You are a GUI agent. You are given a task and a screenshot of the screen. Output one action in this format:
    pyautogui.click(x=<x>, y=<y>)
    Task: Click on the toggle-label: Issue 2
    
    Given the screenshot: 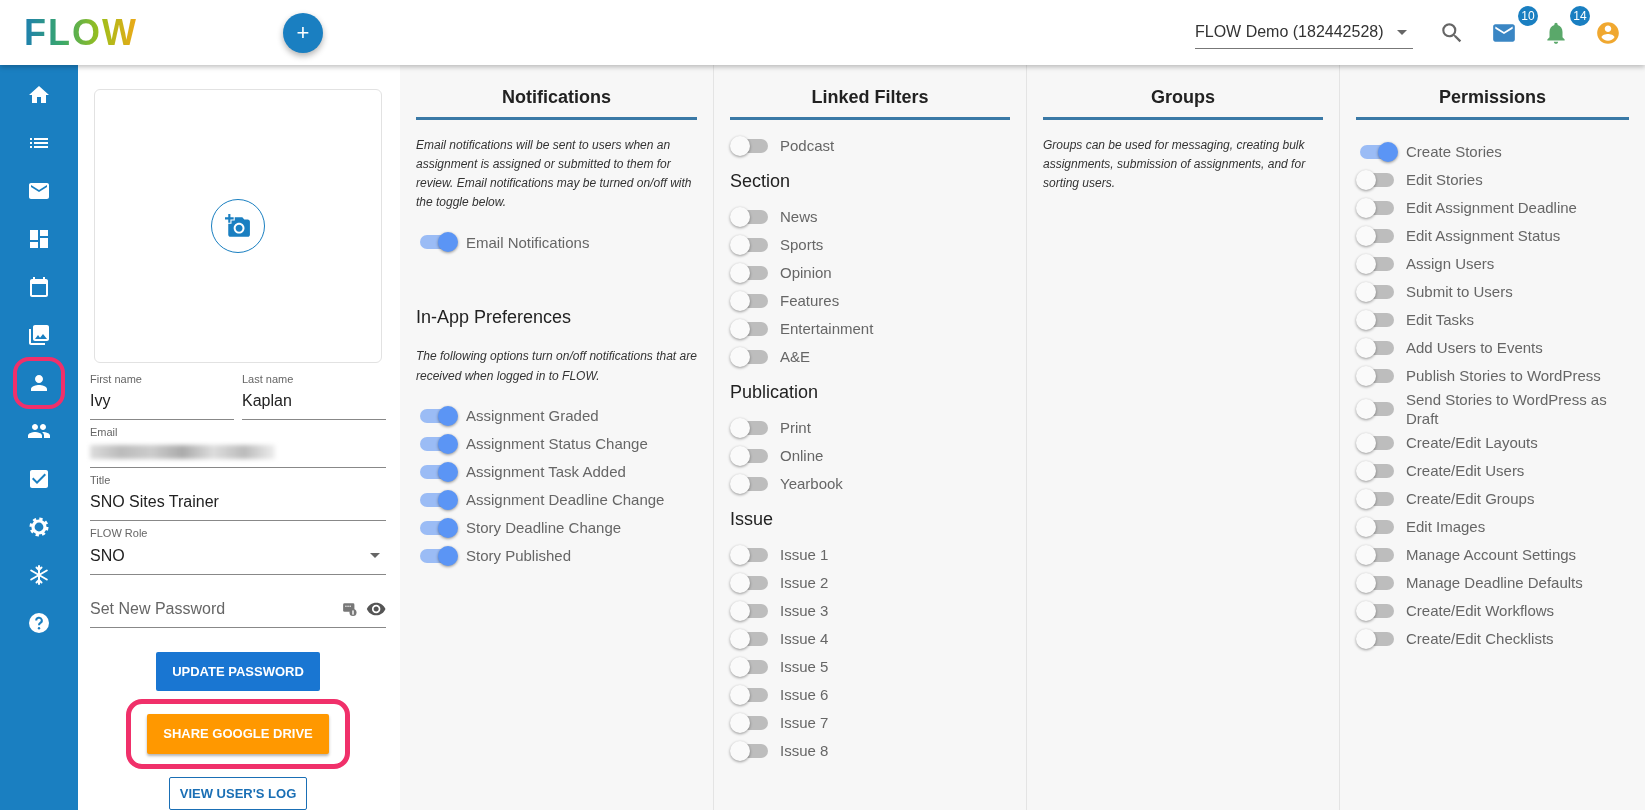 What is the action you would take?
    pyautogui.click(x=804, y=582)
    